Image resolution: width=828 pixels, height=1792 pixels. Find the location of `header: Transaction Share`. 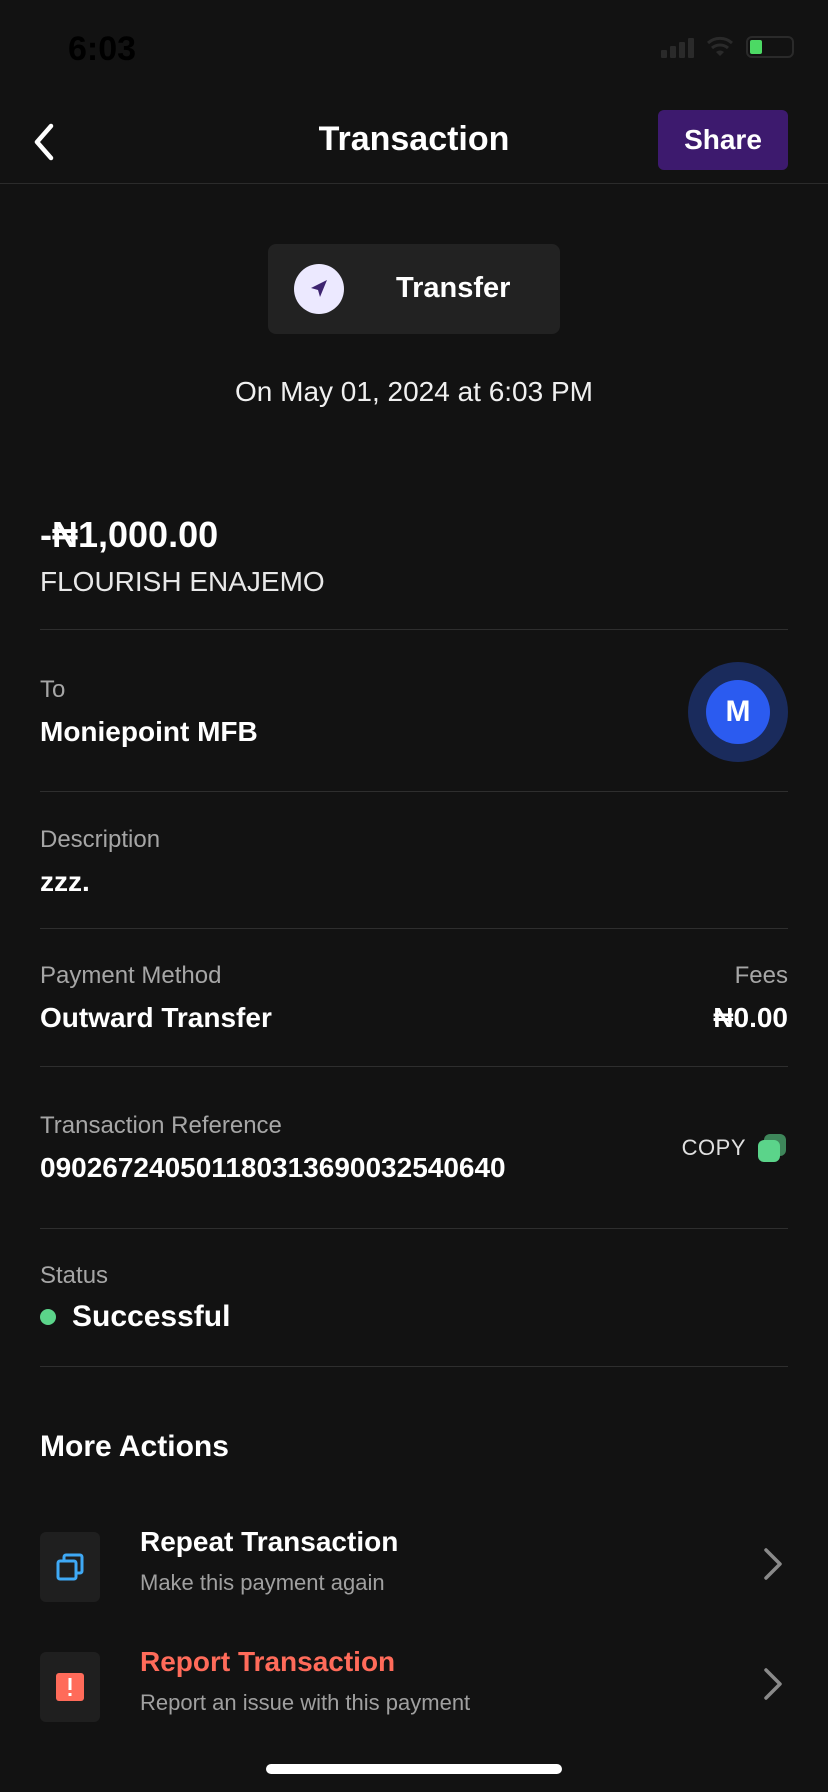

header: Transaction Share is located at coordinates (414, 142).